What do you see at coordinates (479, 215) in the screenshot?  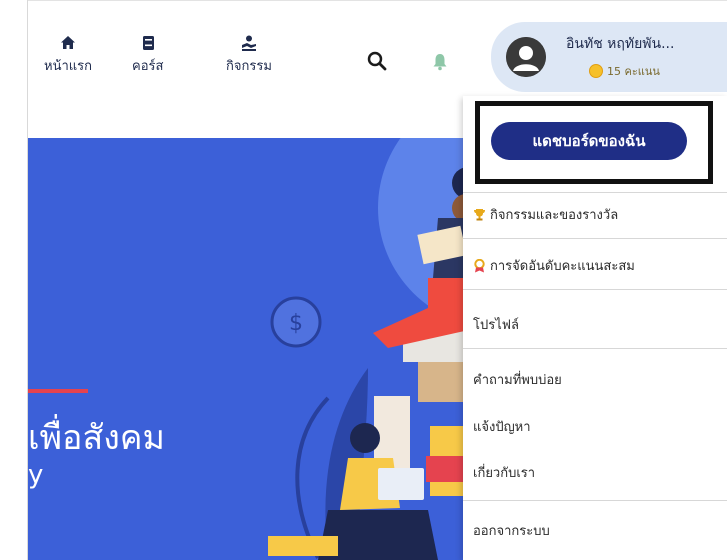 I see `trophy-icon` at bounding box center [479, 215].